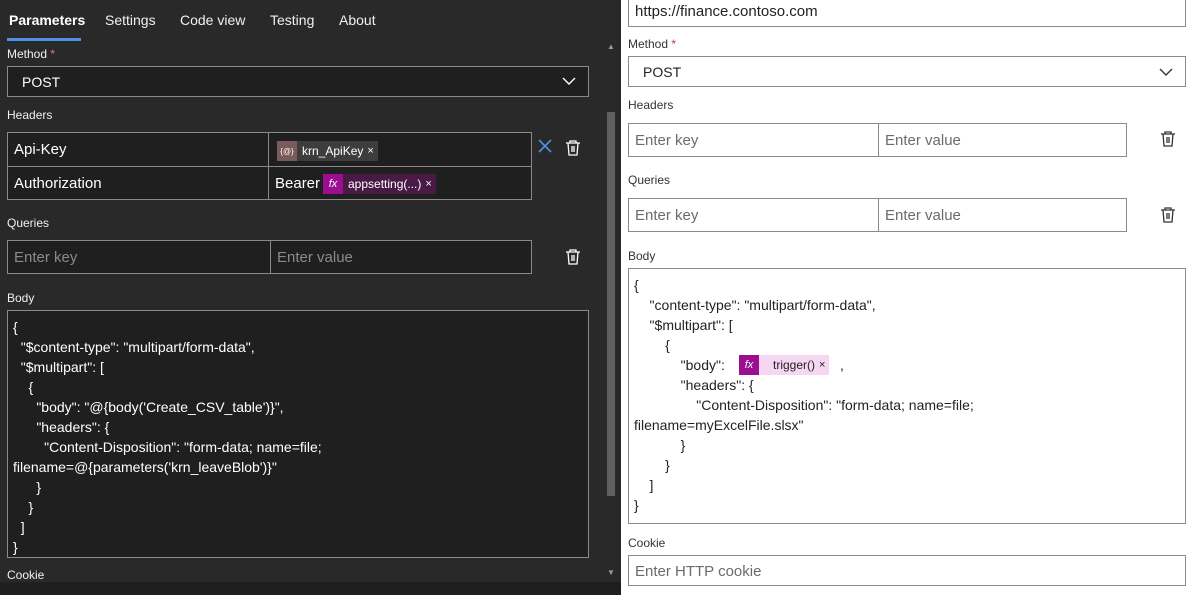 This screenshot has height=595, width=1200. I want to click on param-token: {@} krn_ApiKey ×, so click(327, 151).